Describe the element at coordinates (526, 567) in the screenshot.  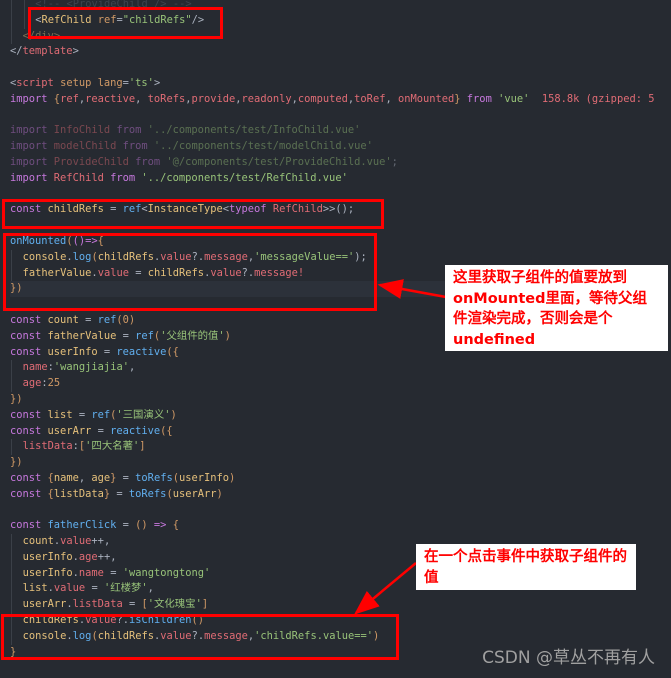
I see `annotation-click-event: 在一个点击事件中获取子组件的值` at that location.